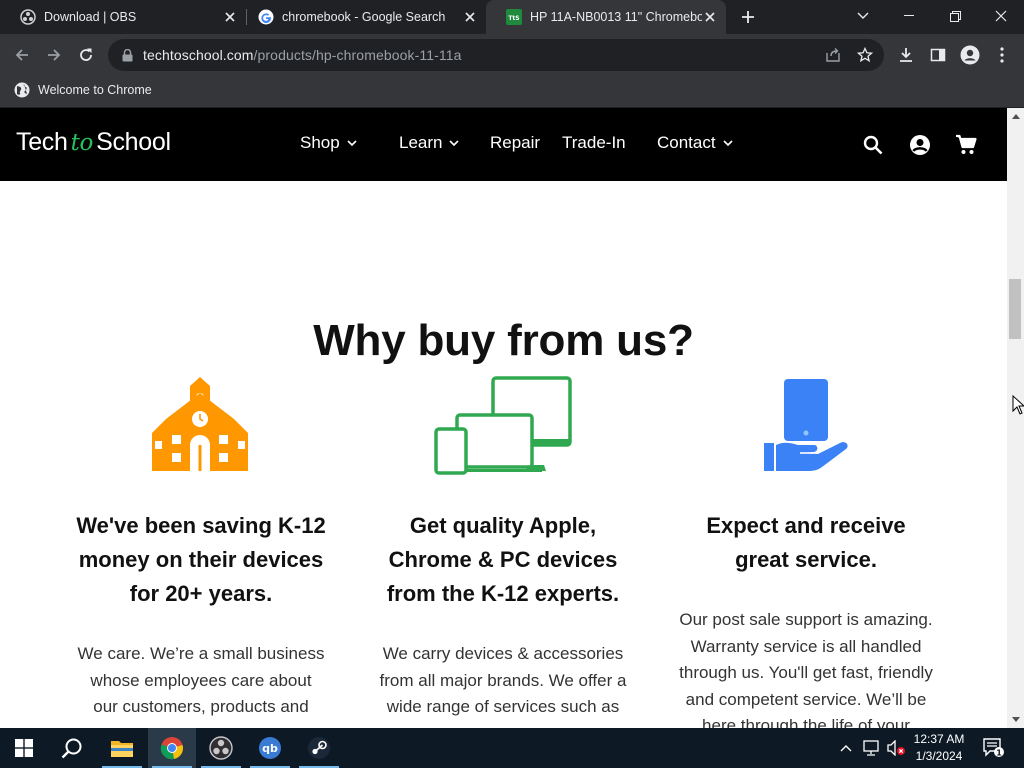  I want to click on nav-learn: Learn, so click(429, 143).